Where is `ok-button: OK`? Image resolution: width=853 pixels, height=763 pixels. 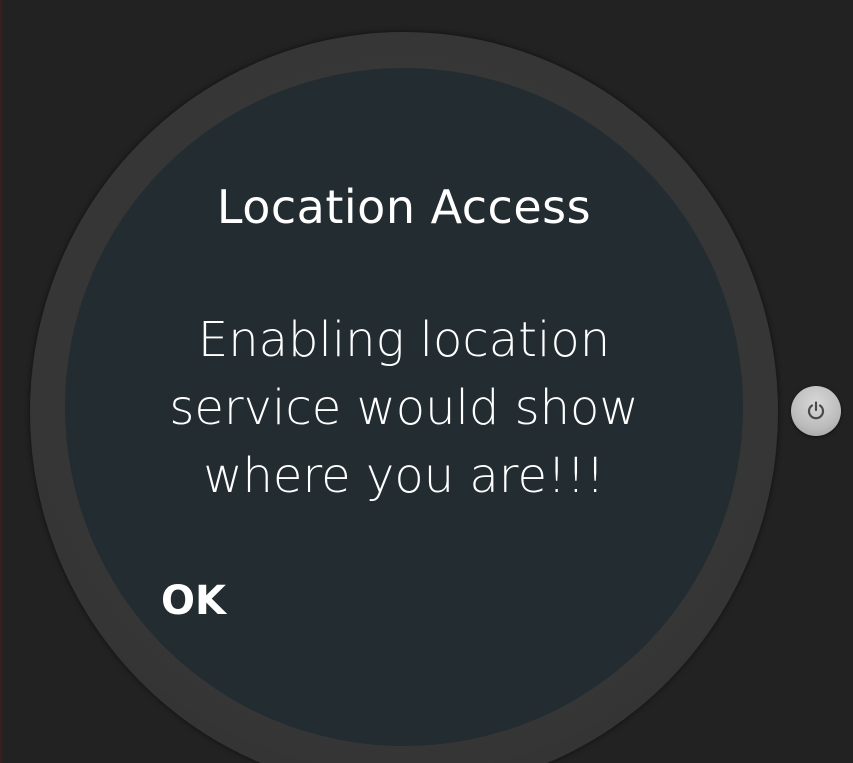 ok-button: OK is located at coordinates (193, 601).